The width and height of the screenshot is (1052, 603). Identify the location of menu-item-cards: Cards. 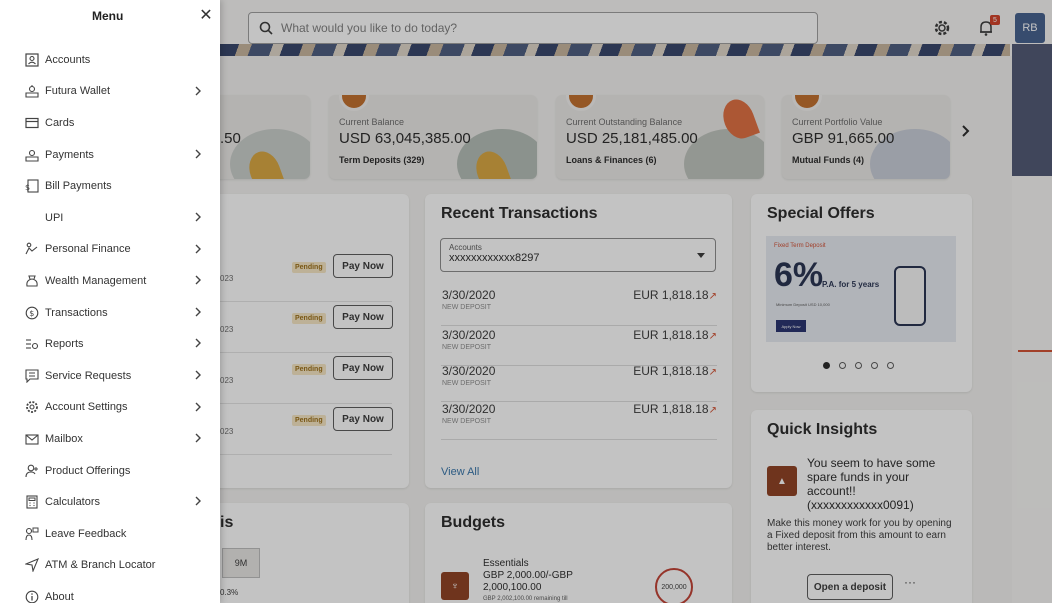
(110, 123).